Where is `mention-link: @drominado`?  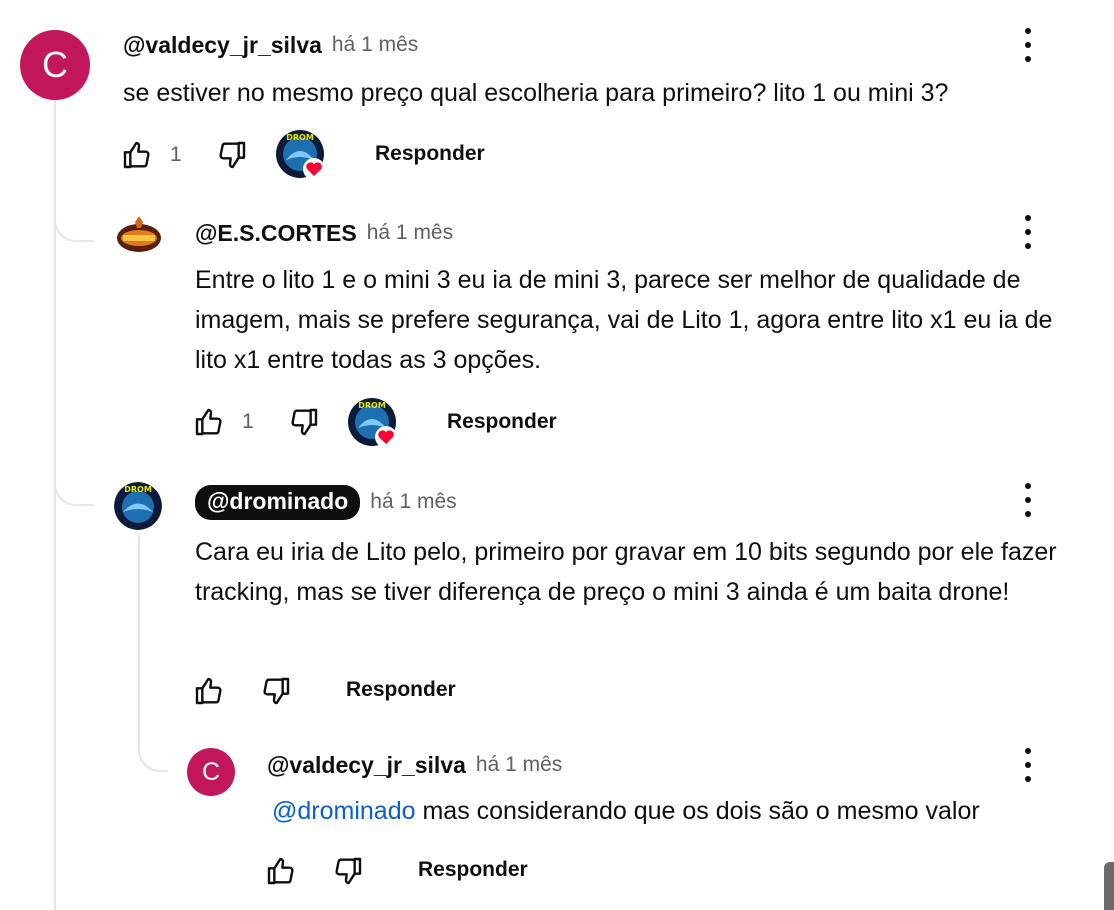 mention-link: @drominado is located at coordinates (344, 811).